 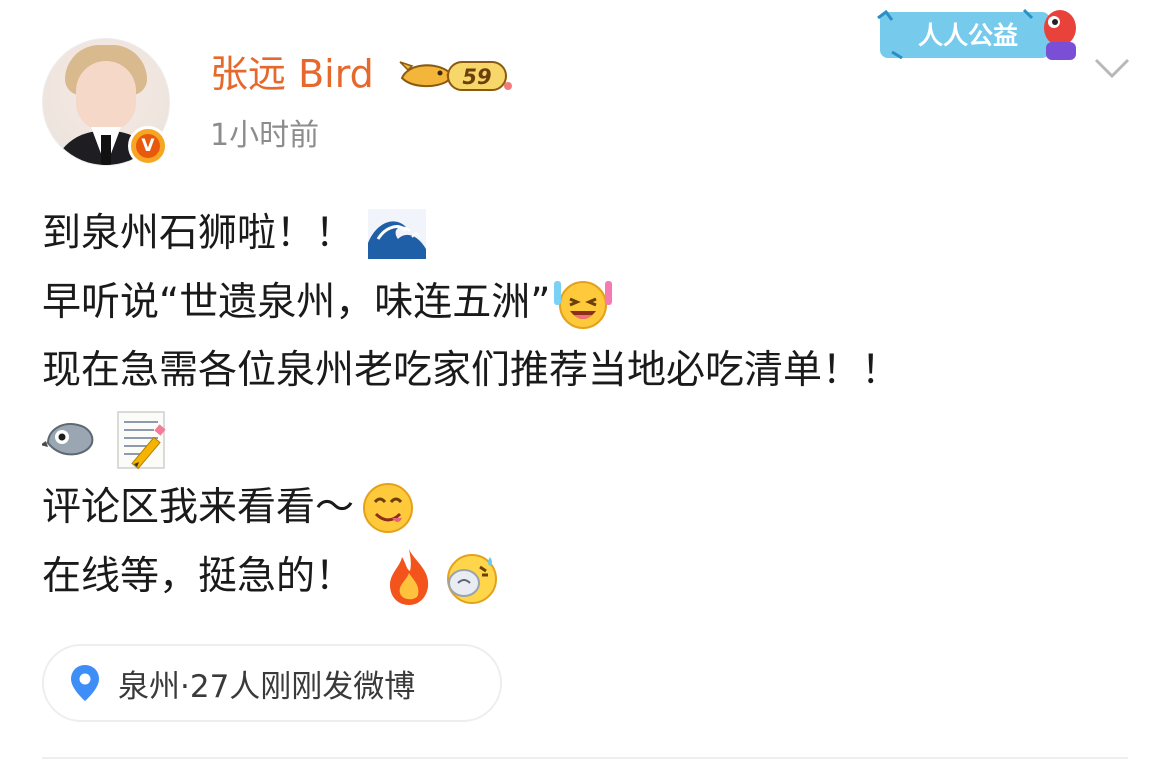 I want to click on post-line-text: 到泉州石狮啦！！, so click(x=198, y=233).